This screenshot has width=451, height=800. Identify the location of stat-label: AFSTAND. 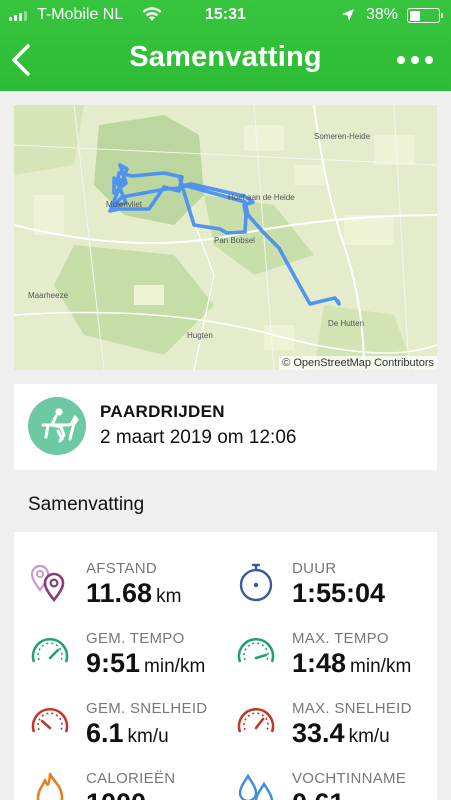
(121, 568).